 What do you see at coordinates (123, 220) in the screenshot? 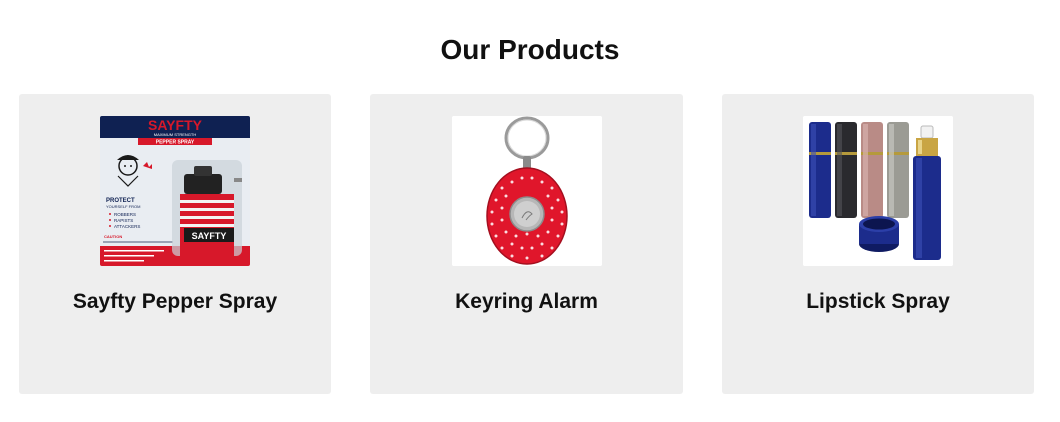
I see `package-list-item: RAPISTS` at bounding box center [123, 220].